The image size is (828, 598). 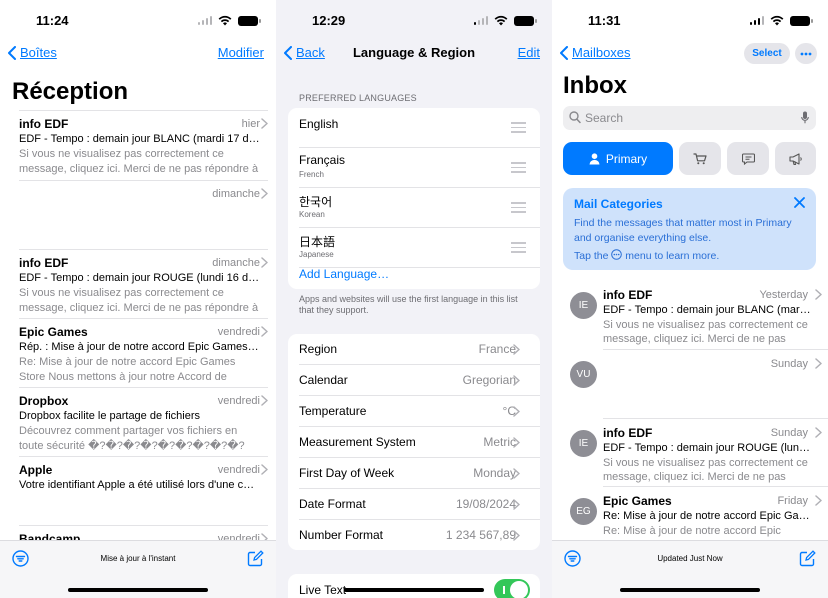 What do you see at coordinates (489, 380) in the screenshot?
I see `setting-value: Gregorian` at bounding box center [489, 380].